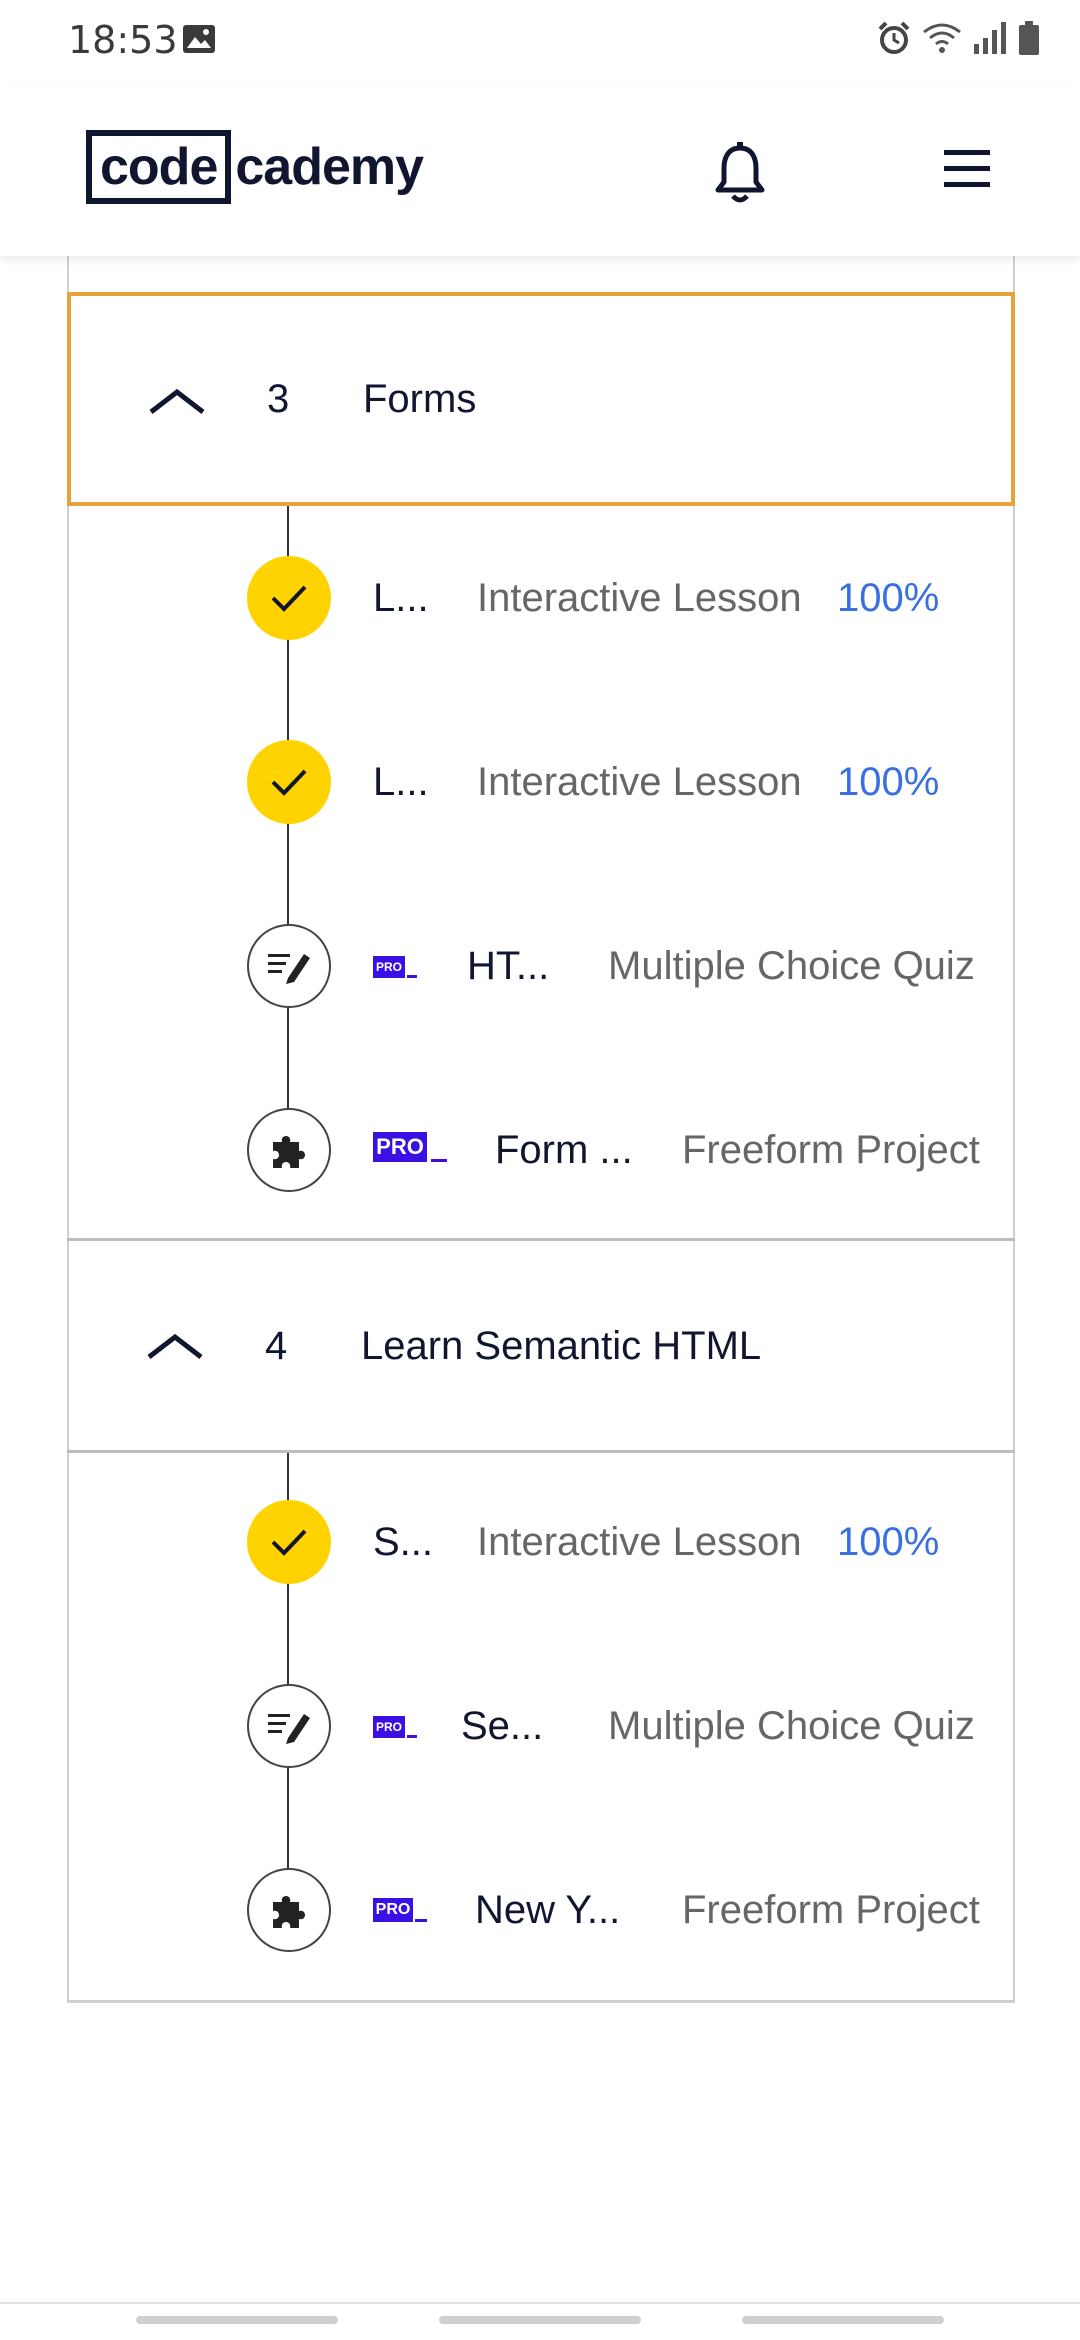  Describe the element at coordinates (540, 2320) in the screenshot. I see `nav-home-button` at that location.